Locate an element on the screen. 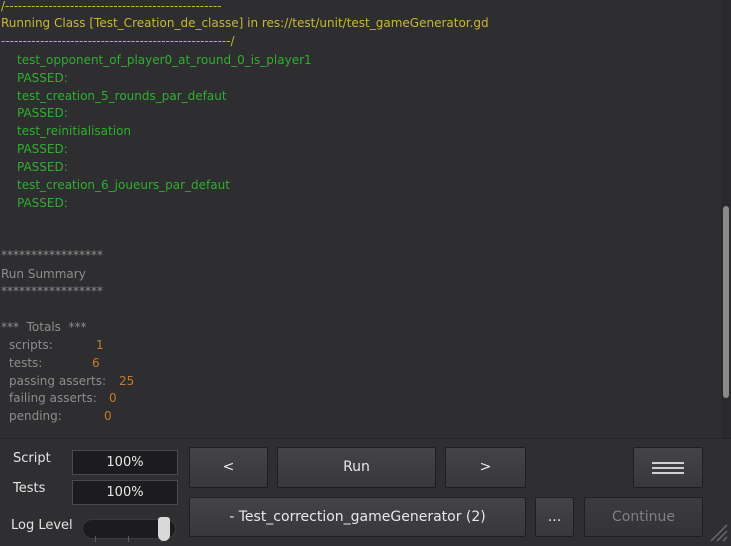  scrollbar-thumb is located at coordinates (726, 302).